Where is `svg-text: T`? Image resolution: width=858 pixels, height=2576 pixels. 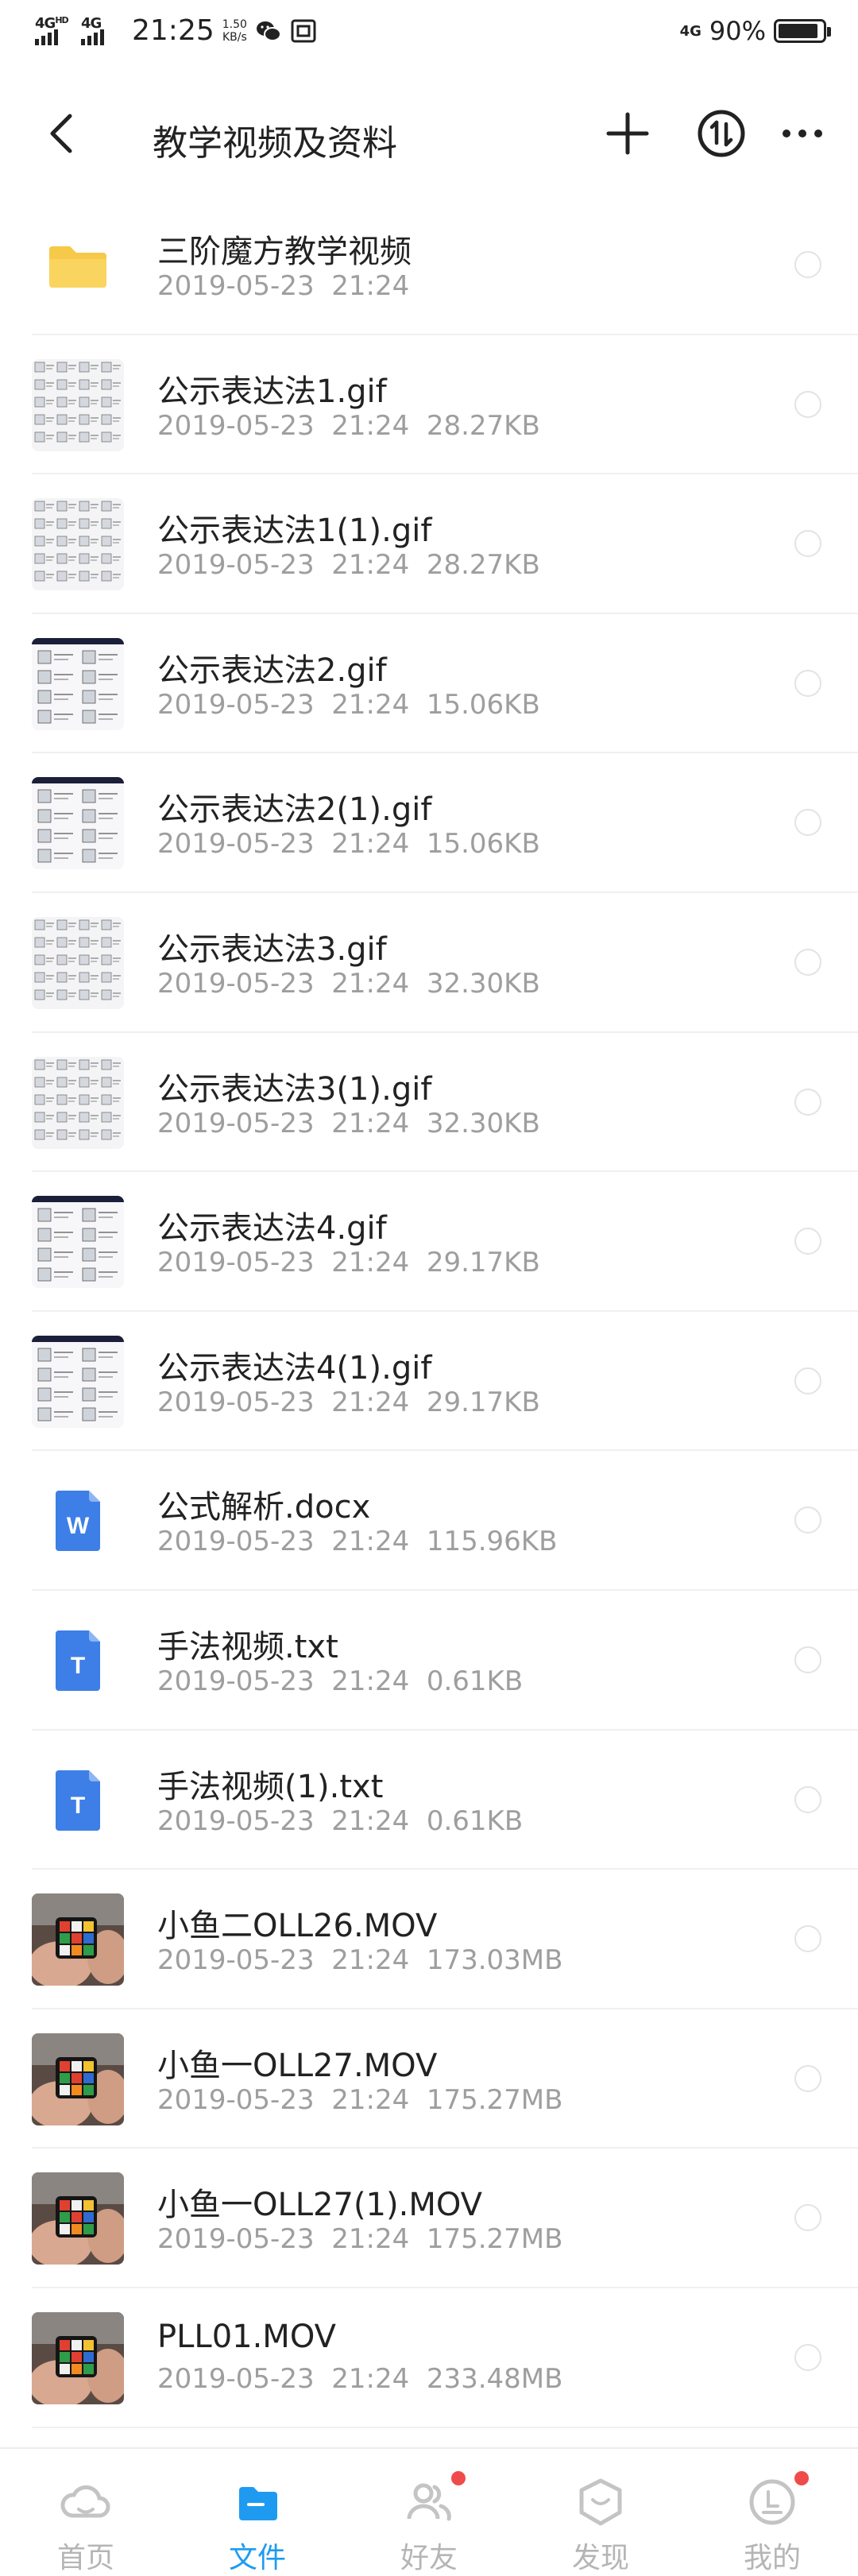 svg-text: T is located at coordinates (78, 1806).